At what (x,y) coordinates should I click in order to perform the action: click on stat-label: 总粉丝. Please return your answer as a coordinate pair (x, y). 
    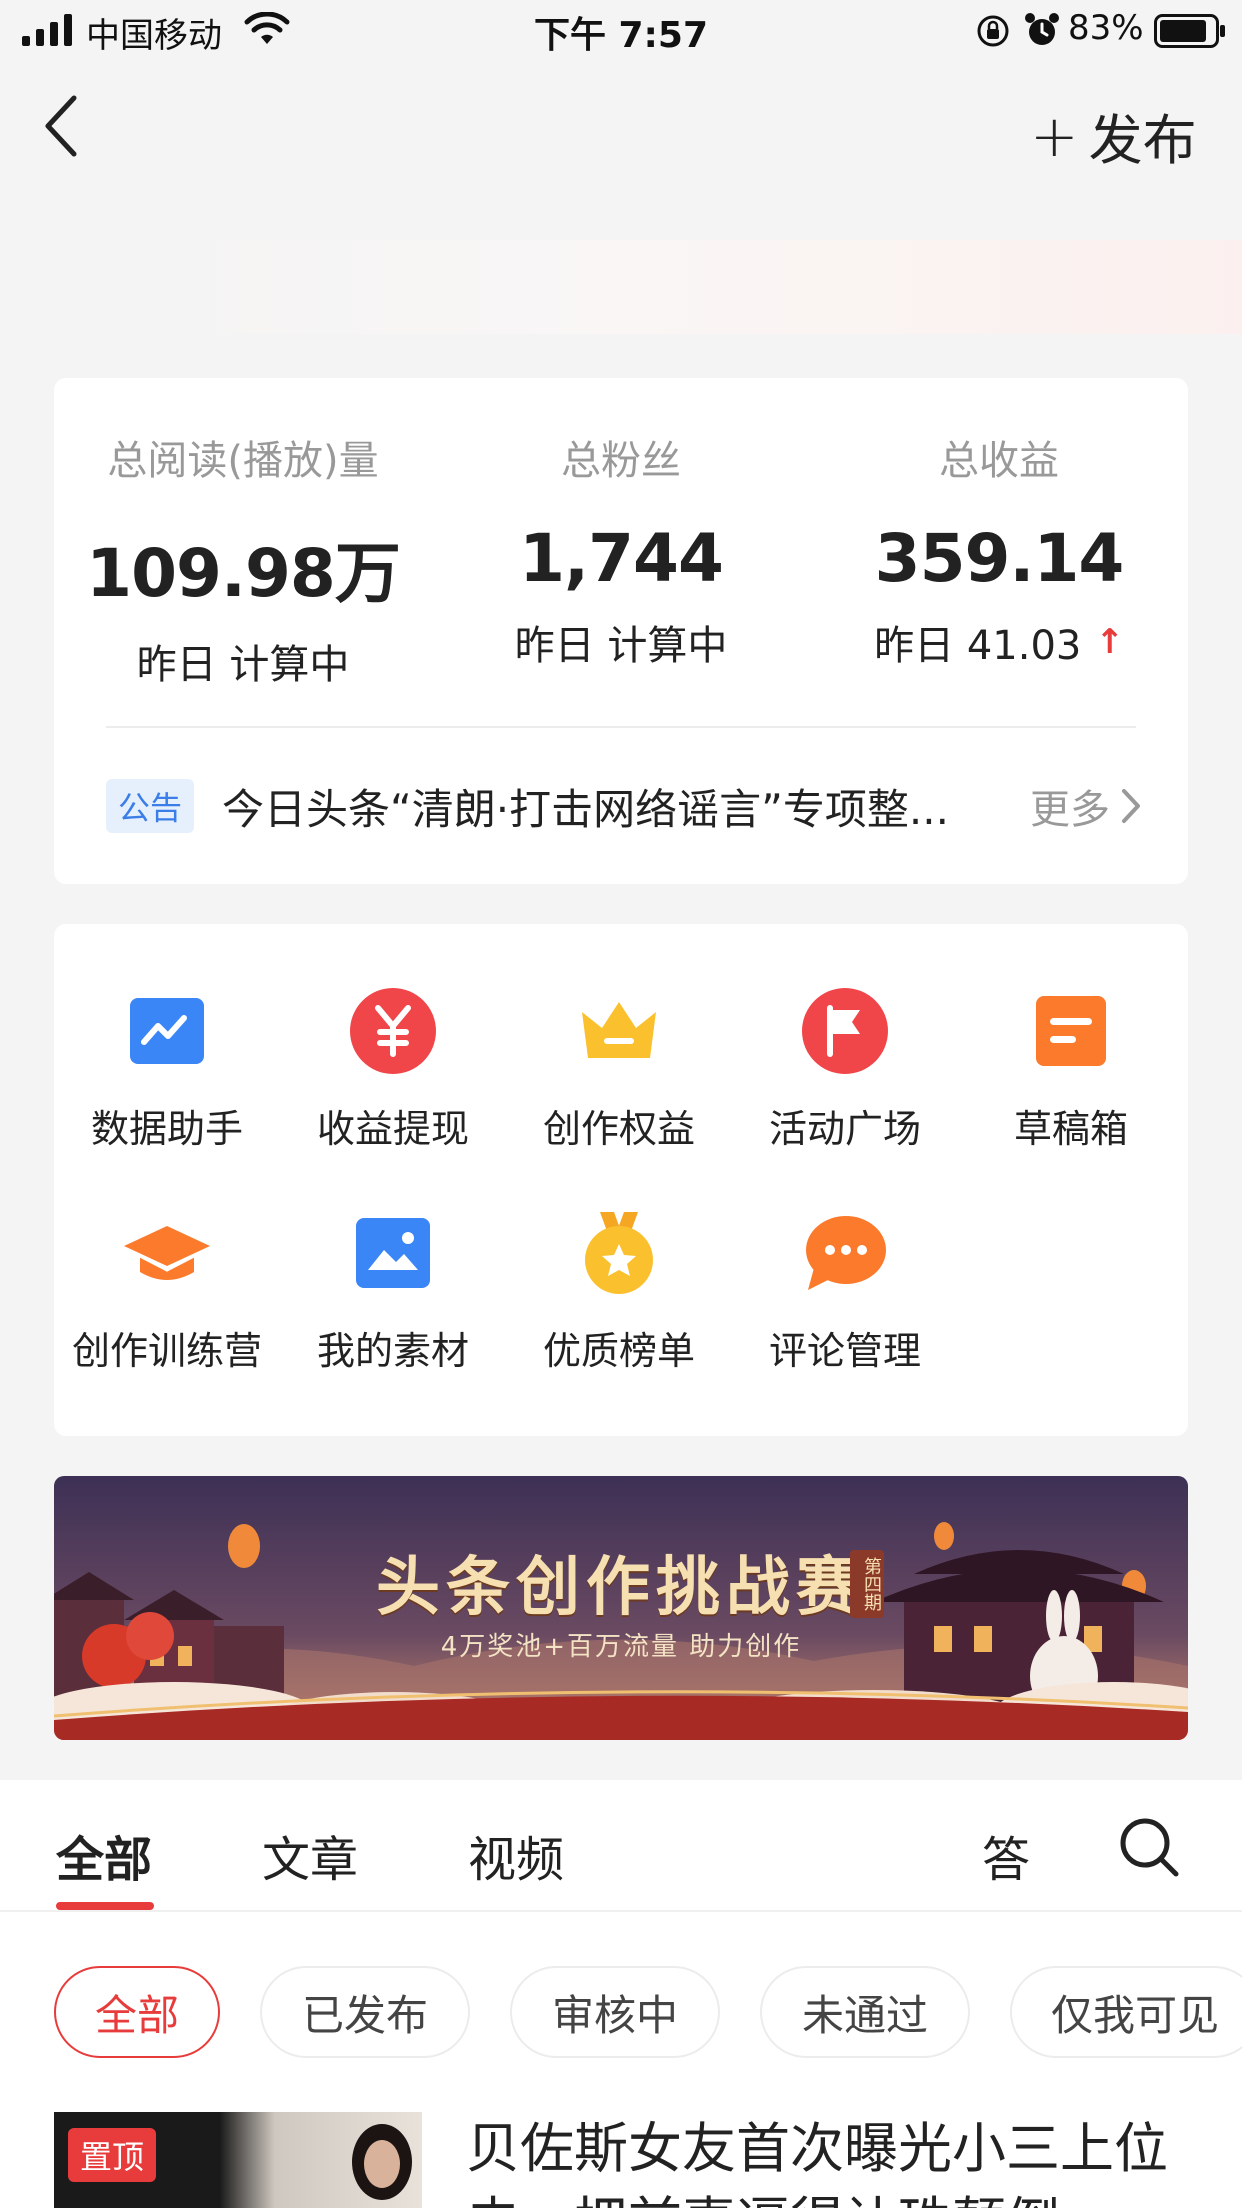
    Looking at the image, I should click on (621, 461).